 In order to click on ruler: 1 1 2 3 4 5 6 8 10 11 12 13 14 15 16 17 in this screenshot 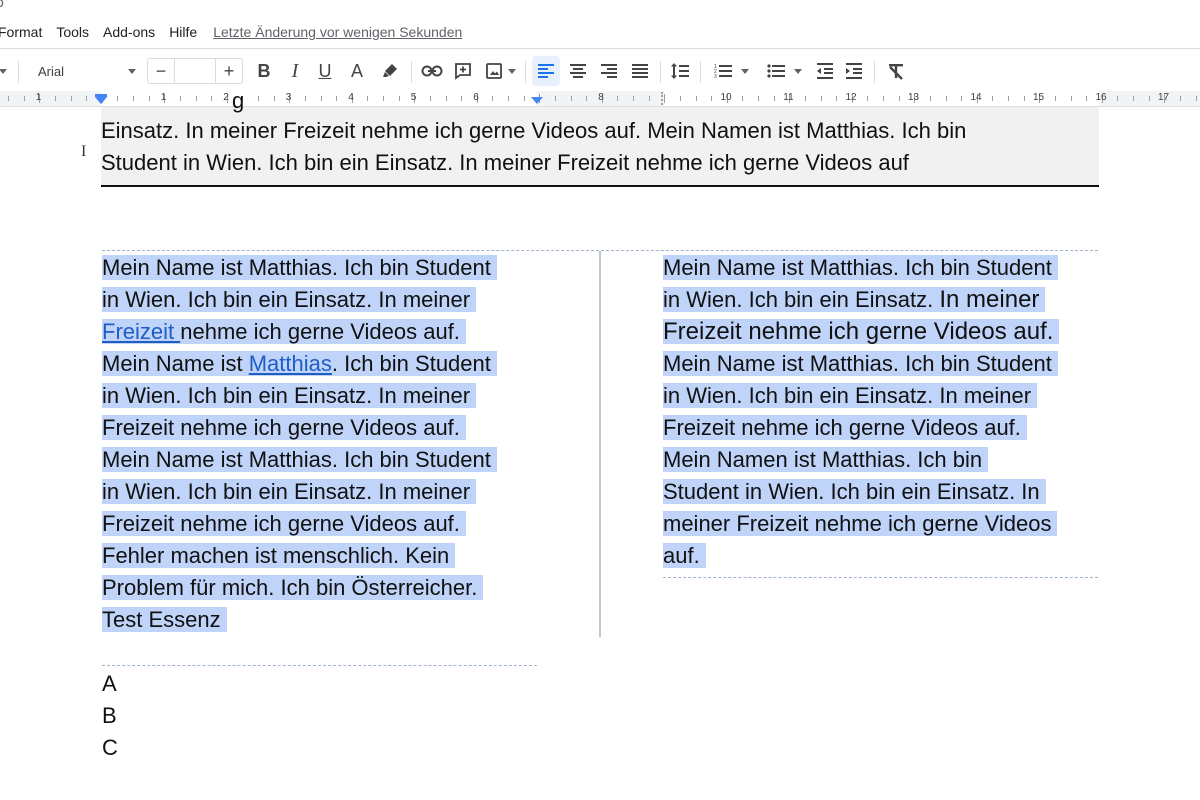, I will do `click(600, 99)`.